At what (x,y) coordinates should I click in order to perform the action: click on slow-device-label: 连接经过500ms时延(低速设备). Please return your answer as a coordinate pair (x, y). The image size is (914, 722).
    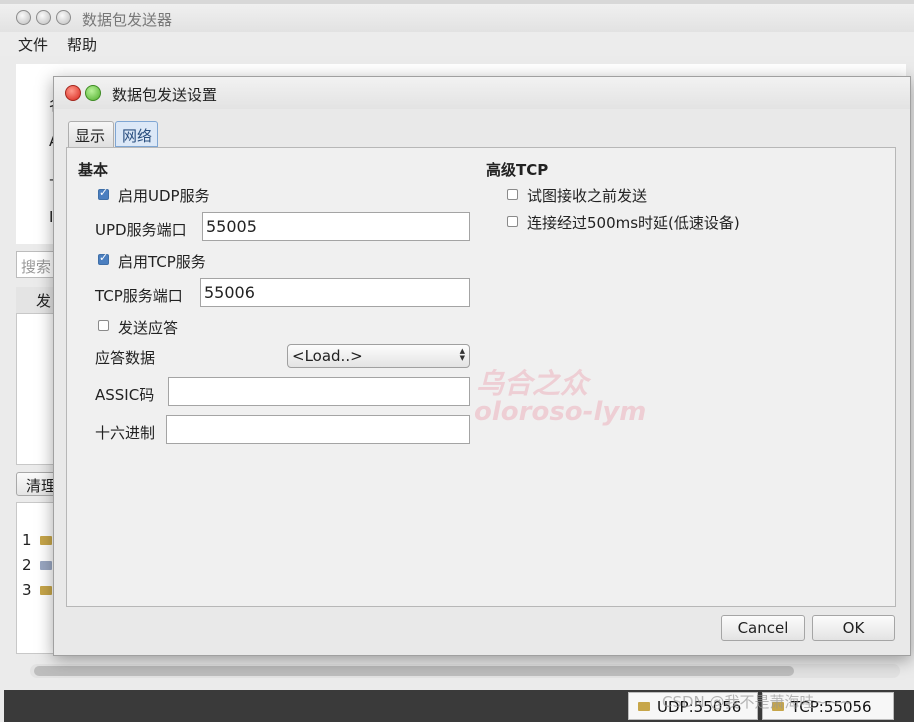
    Looking at the image, I should click on (633, 222).